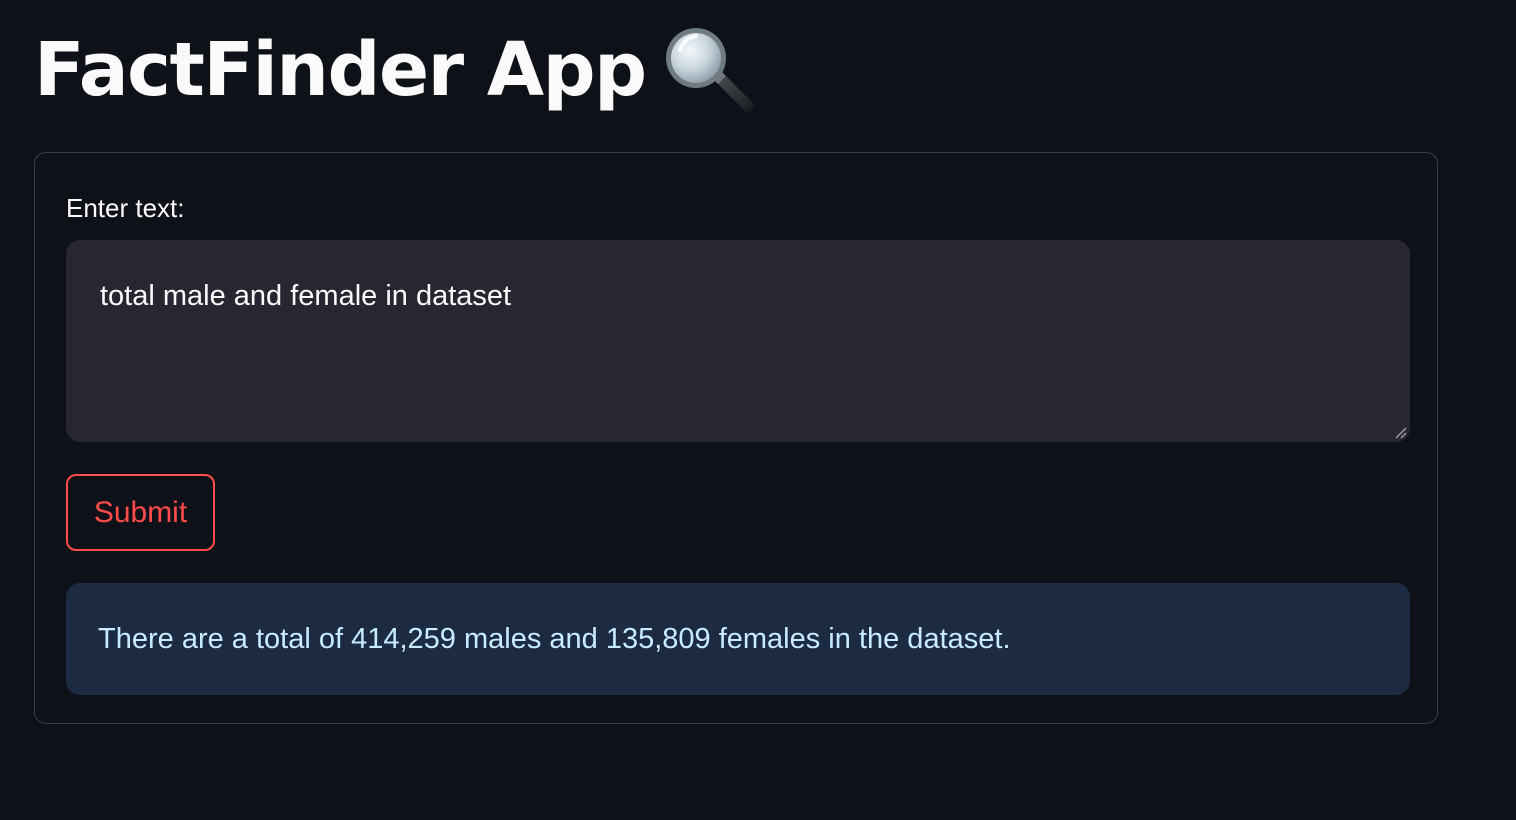 Image resolution: width=1516 pixels, height=820 pixels. What do you see at coordinates (708, 70) in the screenshot?
I see `magnifying-glass-icon` at bounding box center [708, 70].